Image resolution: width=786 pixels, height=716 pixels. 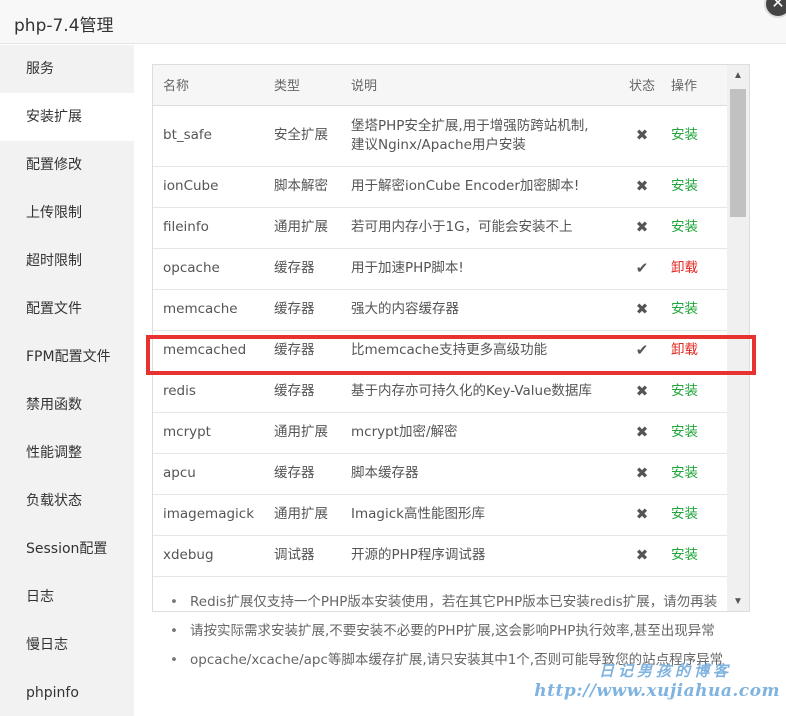 I want to click on header-name: 名称, so click(x=208, y=85).